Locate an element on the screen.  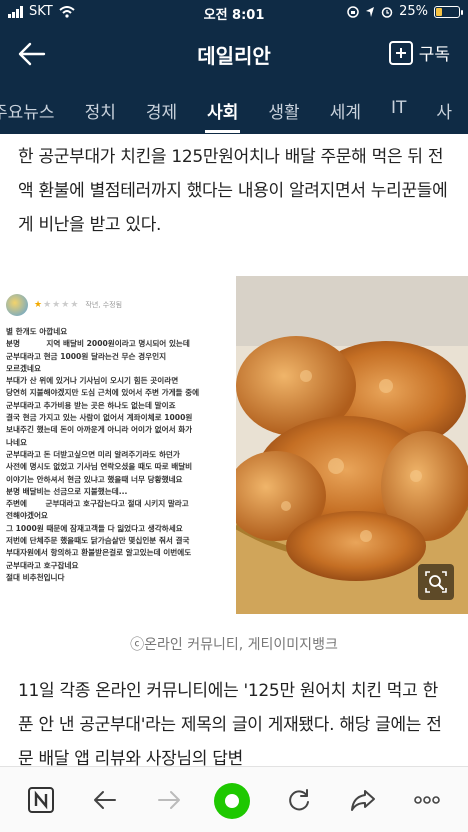
tab-economy: 경제 is located at coordinates (161, 110).